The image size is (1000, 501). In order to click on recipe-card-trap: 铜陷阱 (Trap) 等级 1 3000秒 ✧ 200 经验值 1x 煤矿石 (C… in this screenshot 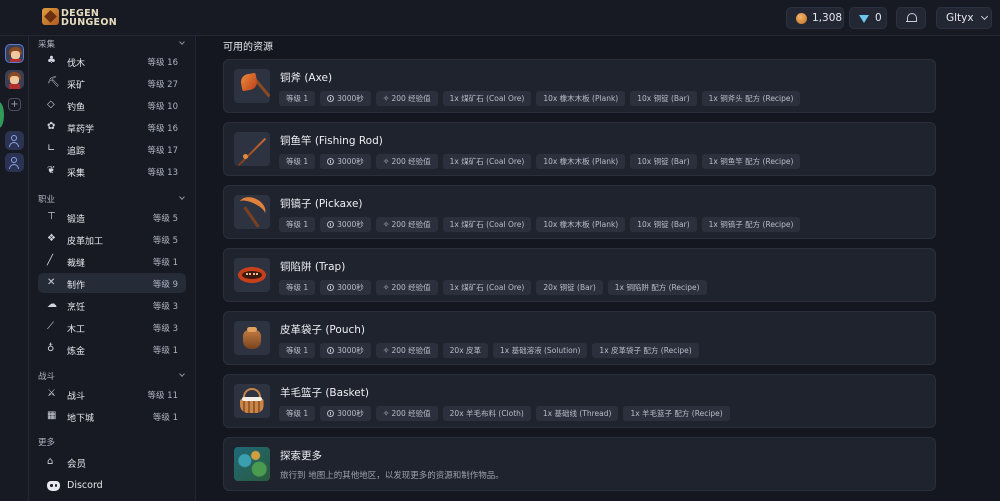, I will do `click(579, 275)`.